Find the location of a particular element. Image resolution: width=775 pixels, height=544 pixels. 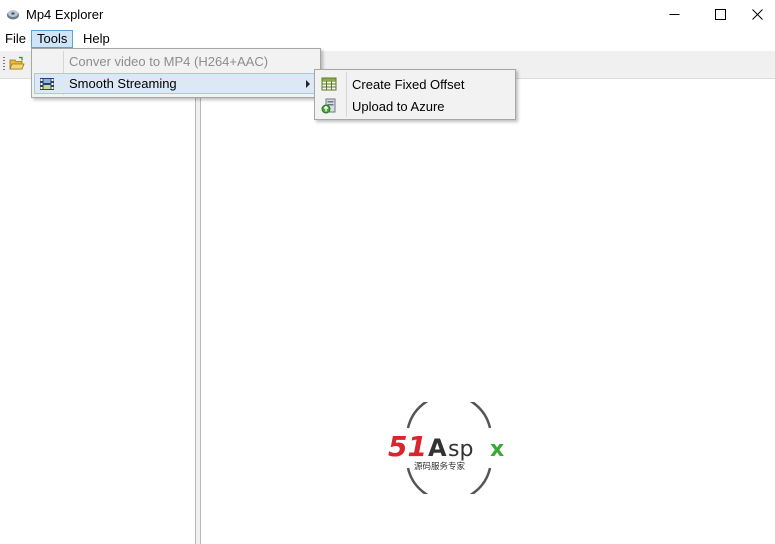

window-title: Mp4 Explorer is located at coordinates (65, 14).